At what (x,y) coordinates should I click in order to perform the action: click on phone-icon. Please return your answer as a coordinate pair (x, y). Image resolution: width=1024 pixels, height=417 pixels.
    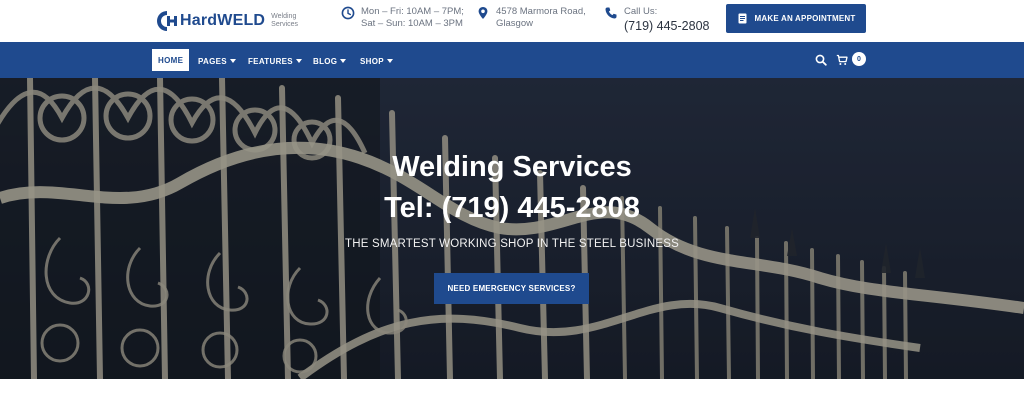
    Looking at the image, I should click on (611, 13).